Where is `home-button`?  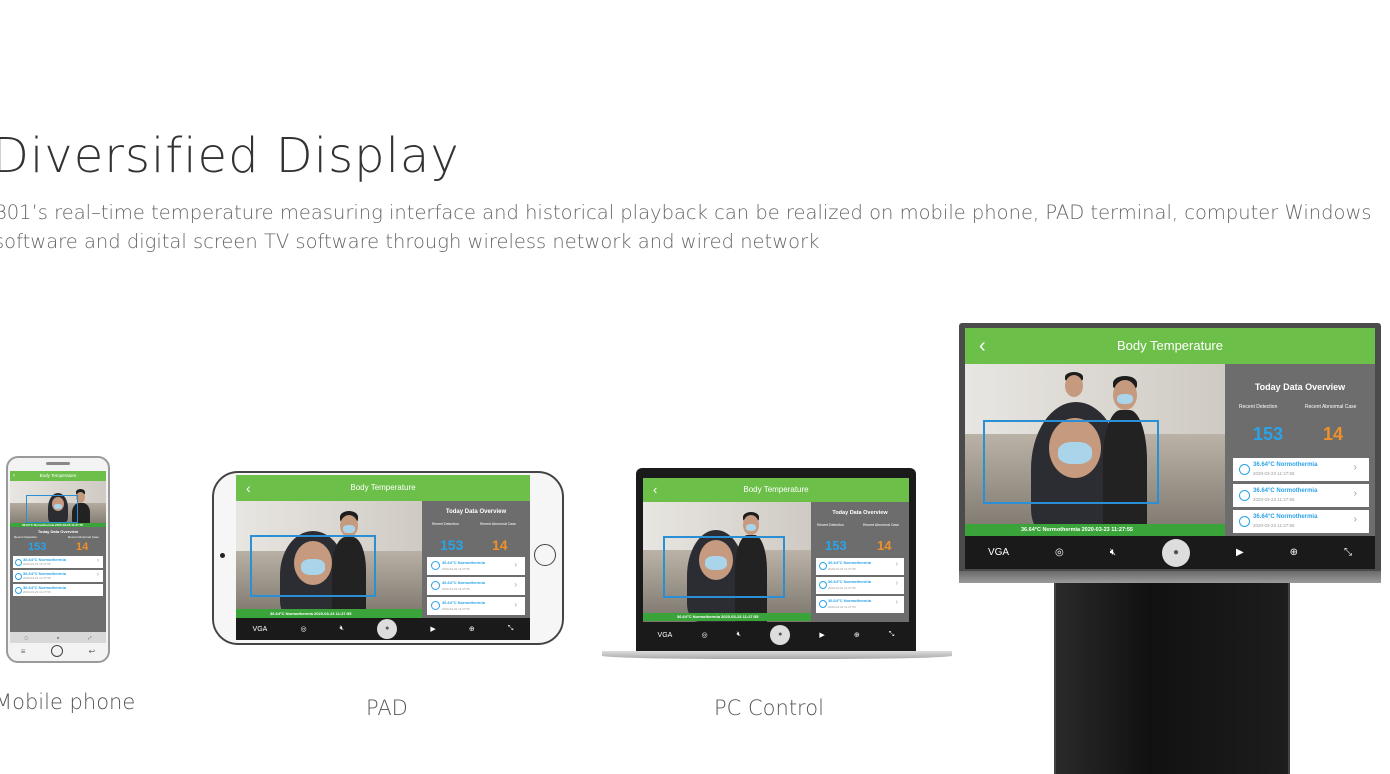 home-button is located at coordinates (56, 651).